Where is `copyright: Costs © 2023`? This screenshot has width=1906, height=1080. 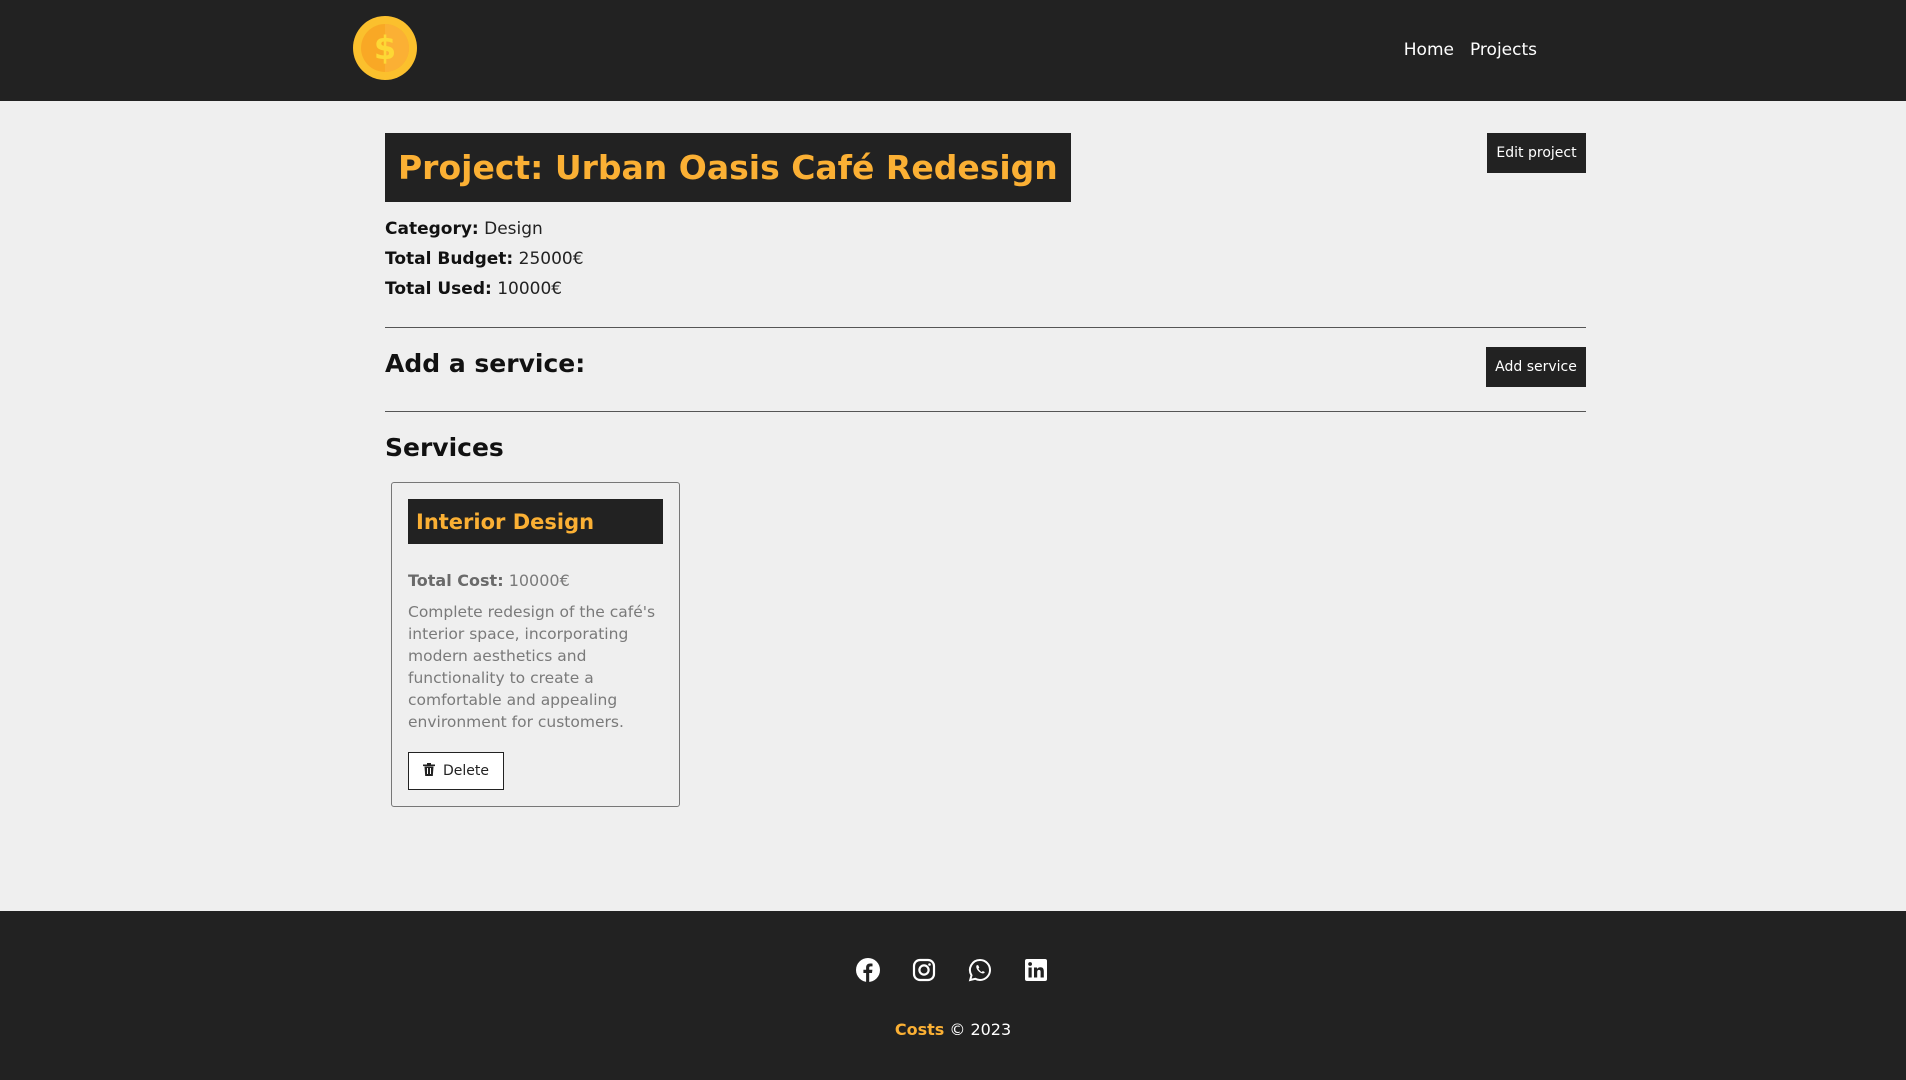
copyright: Costs © 2023 is located at coordinates (953, 1029).